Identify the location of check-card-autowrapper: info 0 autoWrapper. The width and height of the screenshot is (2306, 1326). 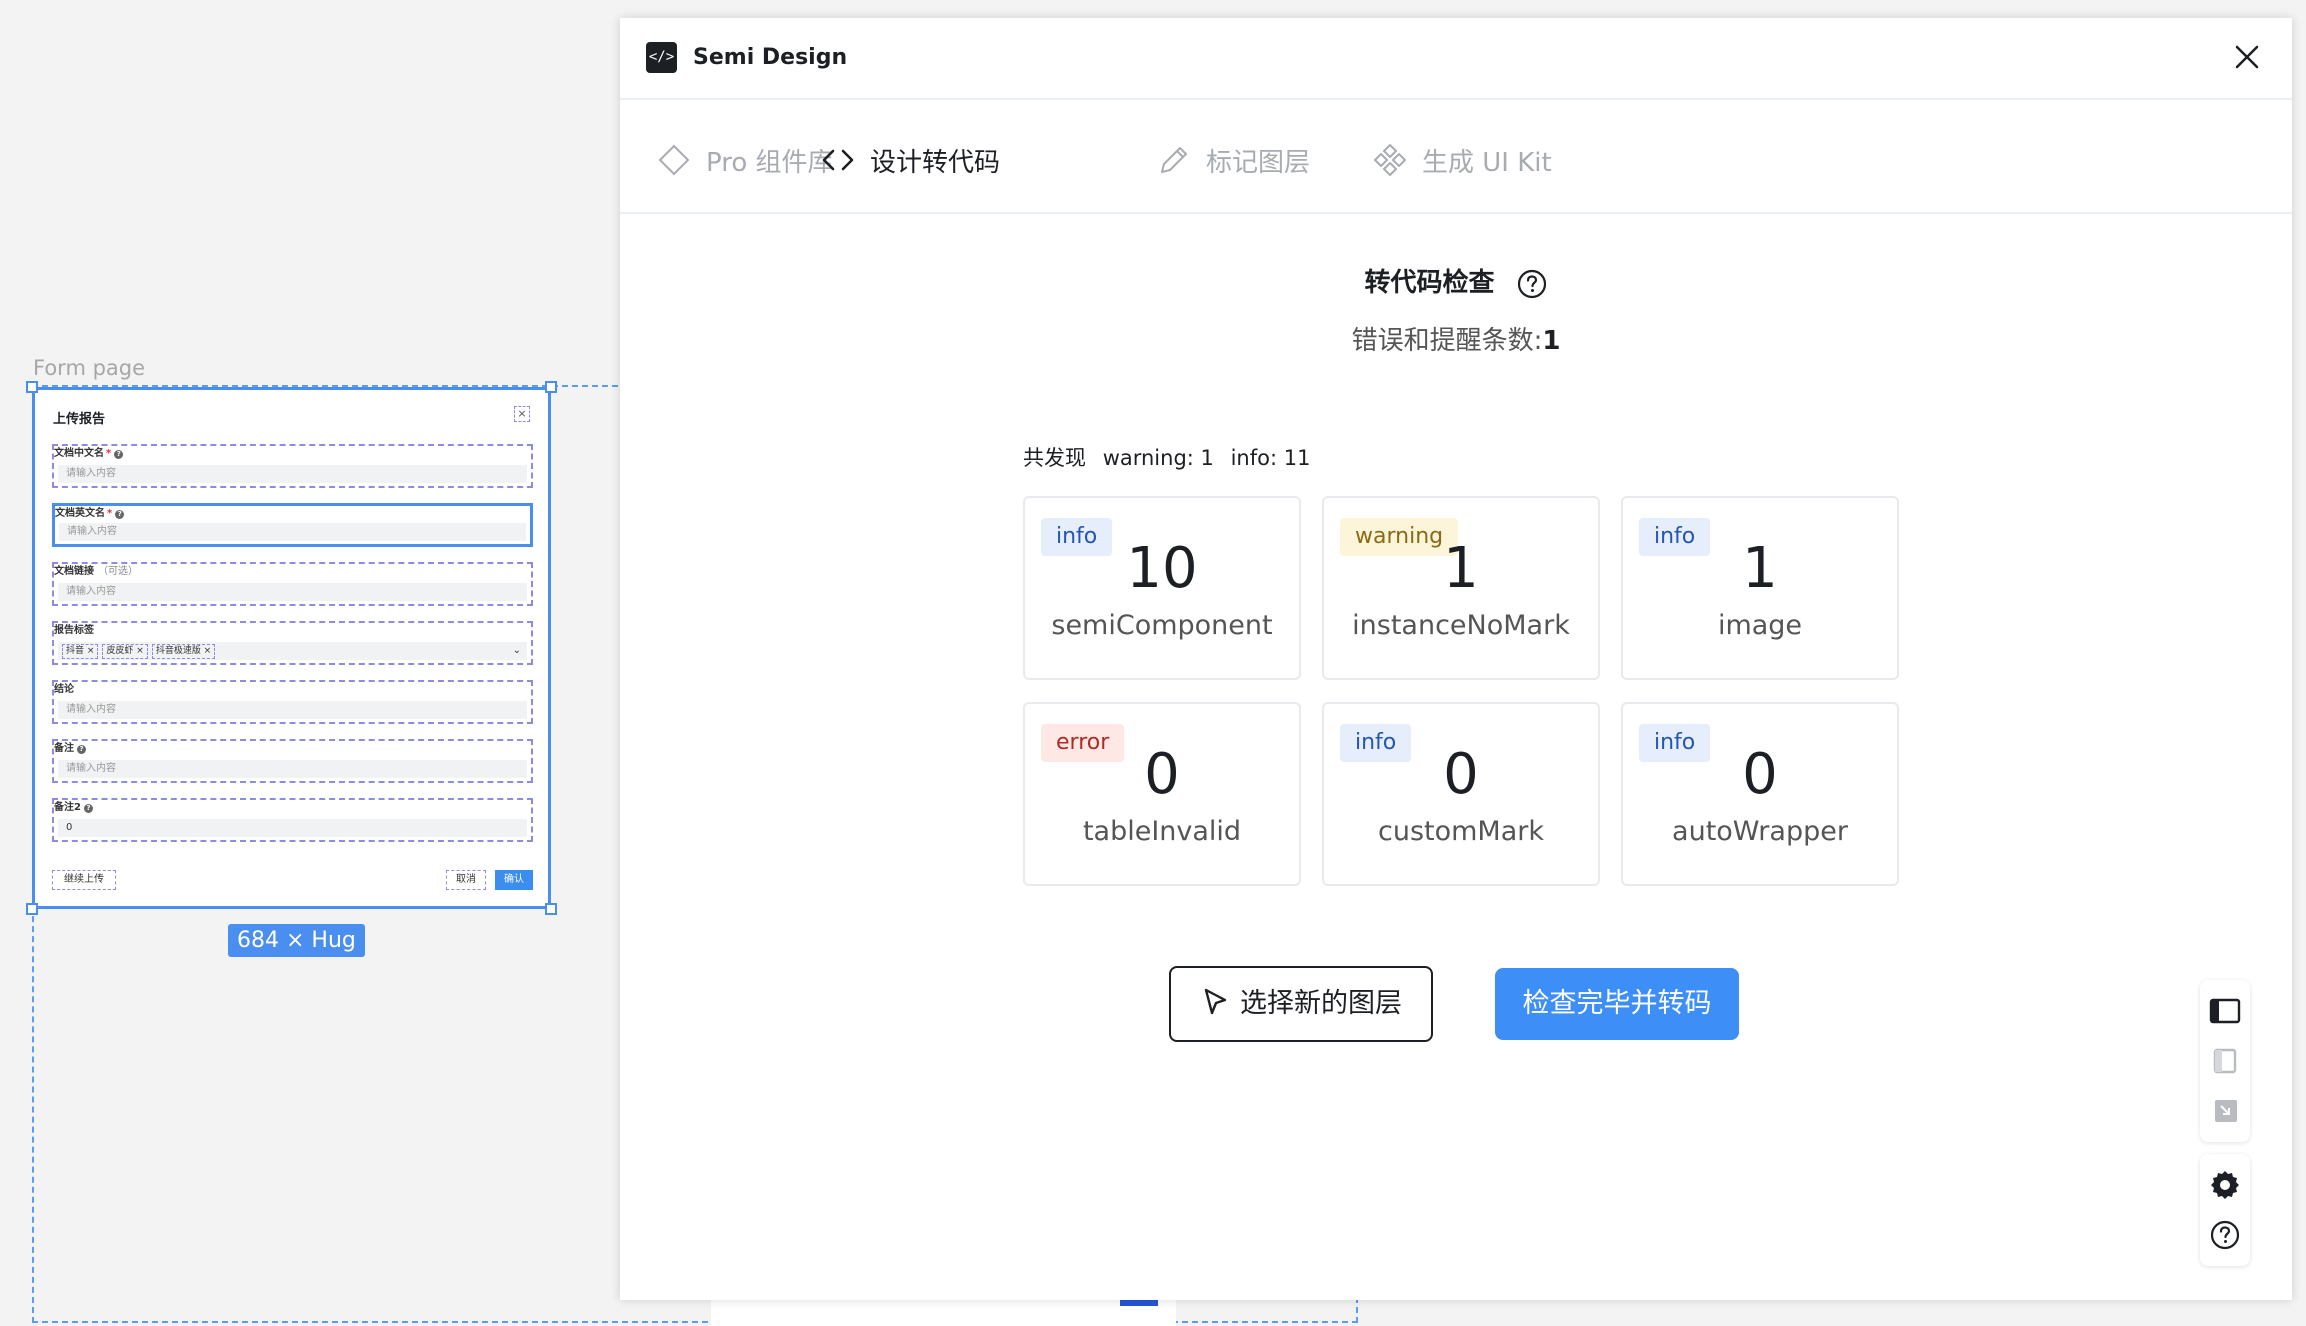
(1760, 794).